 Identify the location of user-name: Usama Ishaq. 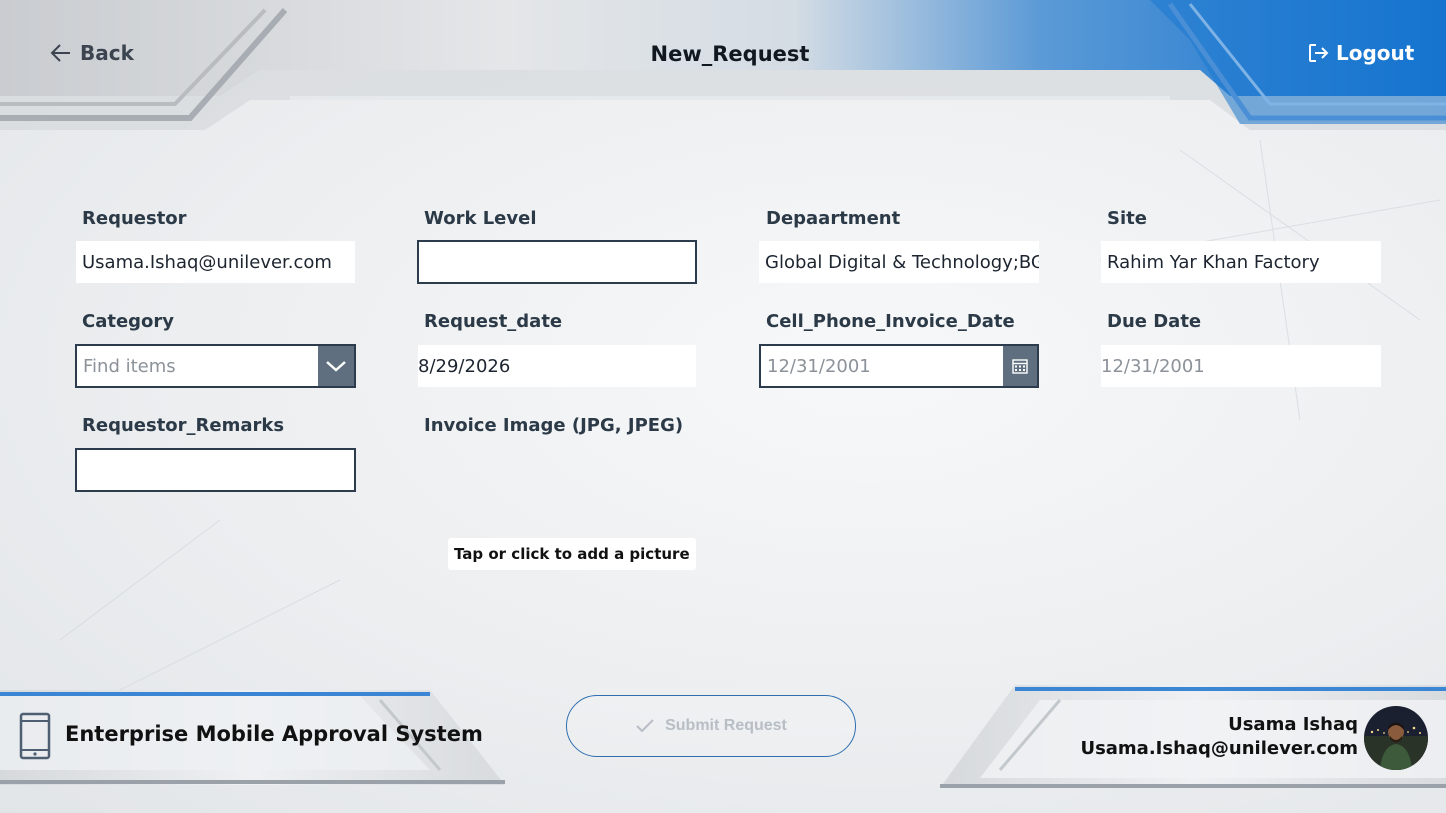
(1293, 724).